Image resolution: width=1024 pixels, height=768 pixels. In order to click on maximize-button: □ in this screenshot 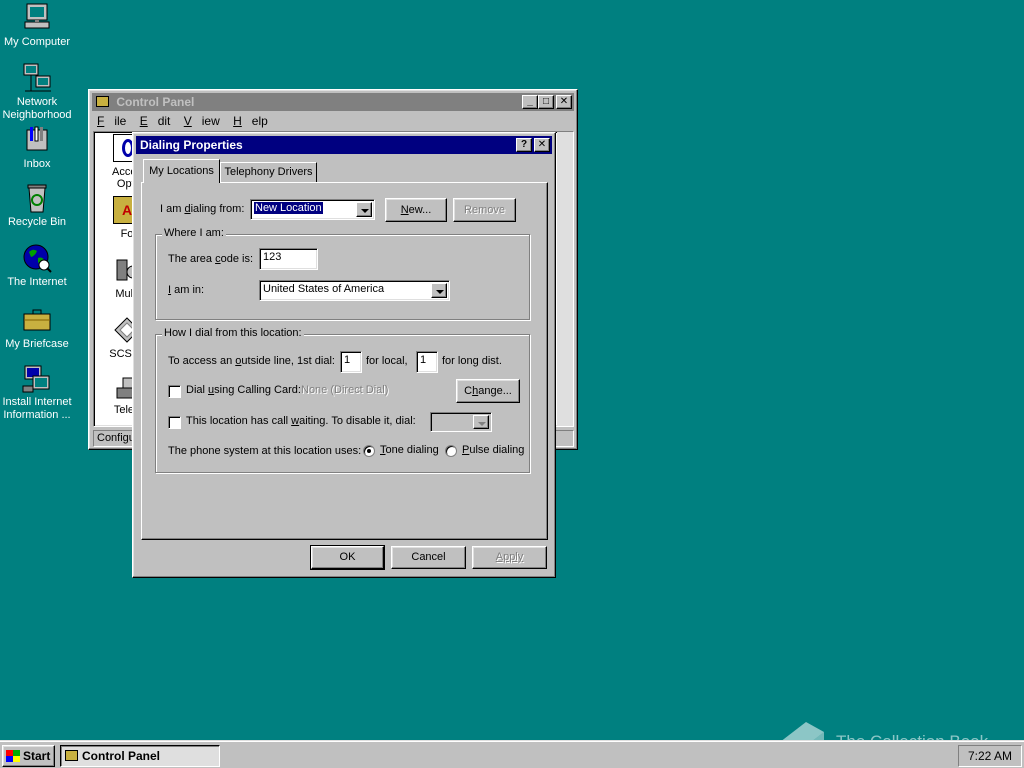, I will do `click(546, 102)`.